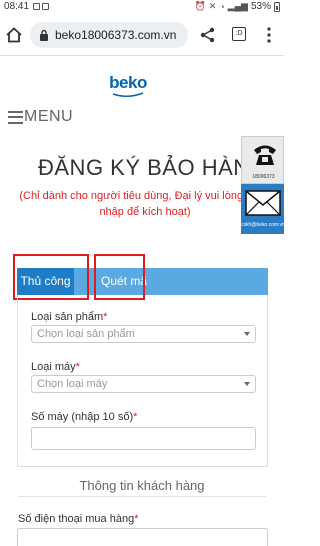  What do you see at coordinates (265, 155) in the screenshot?
I see `telephone-icon` at bounding box center [265, 155].